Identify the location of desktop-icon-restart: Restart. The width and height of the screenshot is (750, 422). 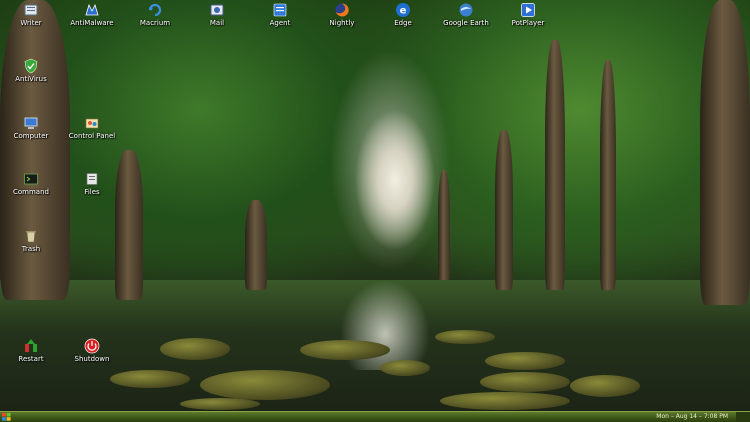
(31, 350).